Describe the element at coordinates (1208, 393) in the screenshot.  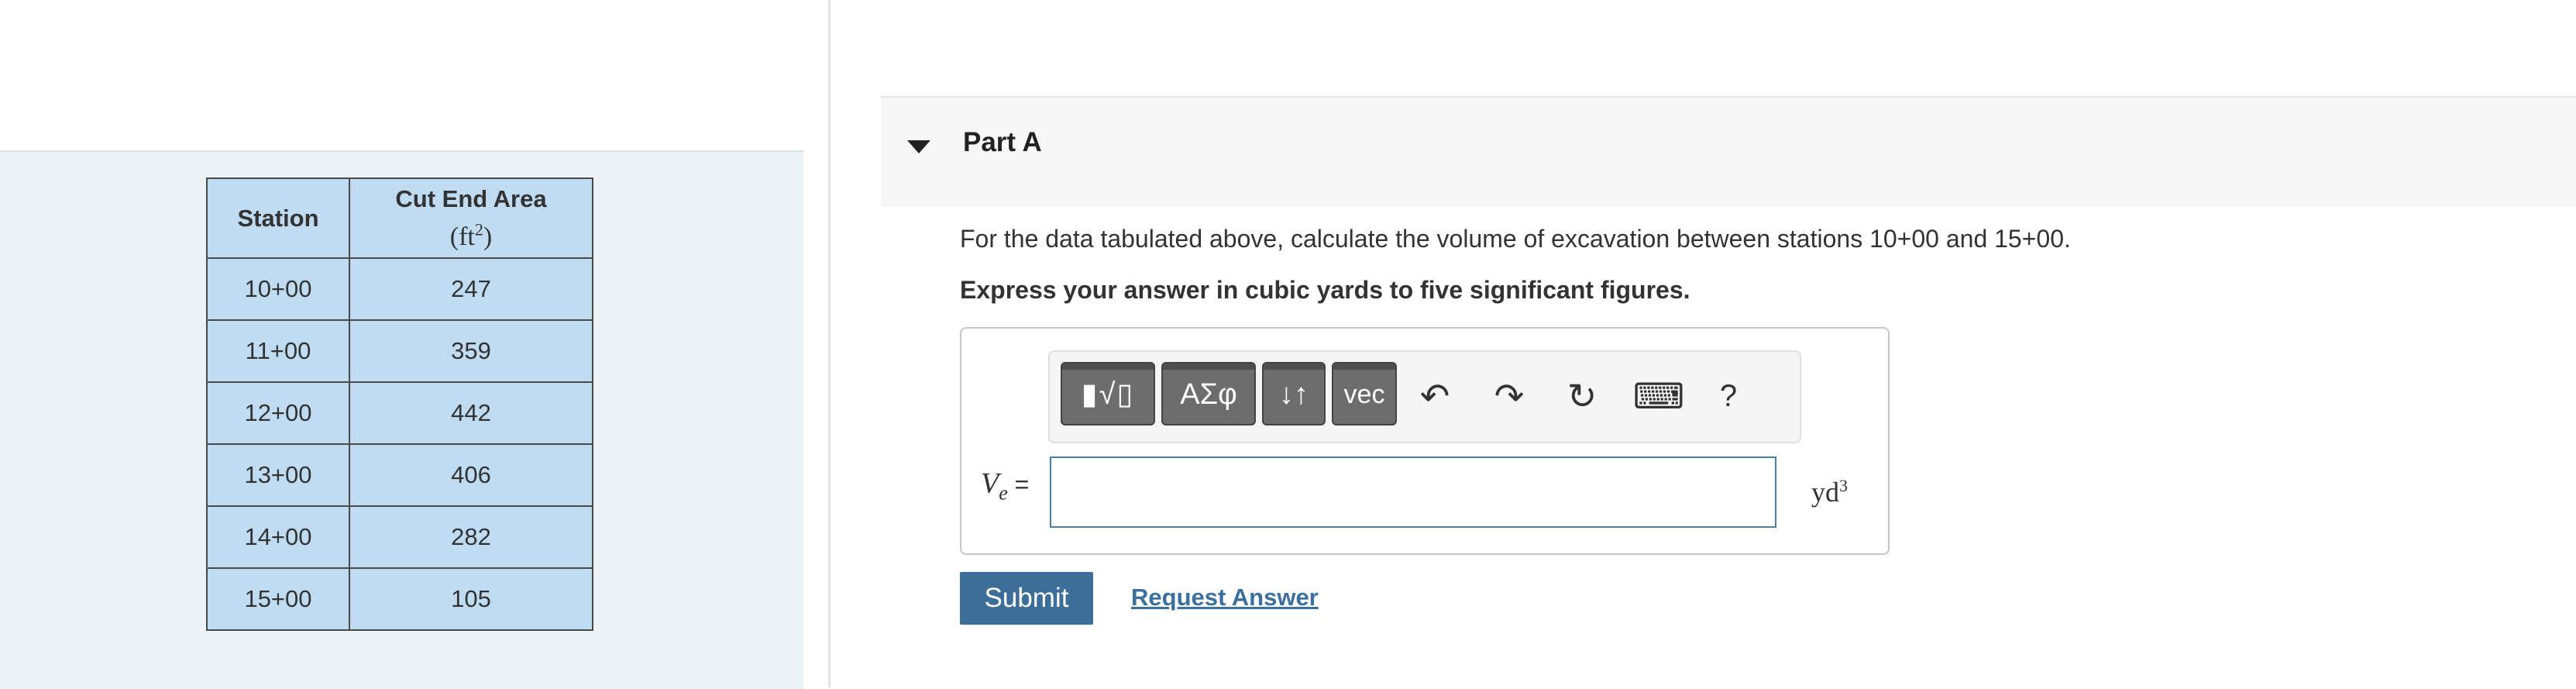
I see `greek-symbols-button: ΑΣφ` at that location.